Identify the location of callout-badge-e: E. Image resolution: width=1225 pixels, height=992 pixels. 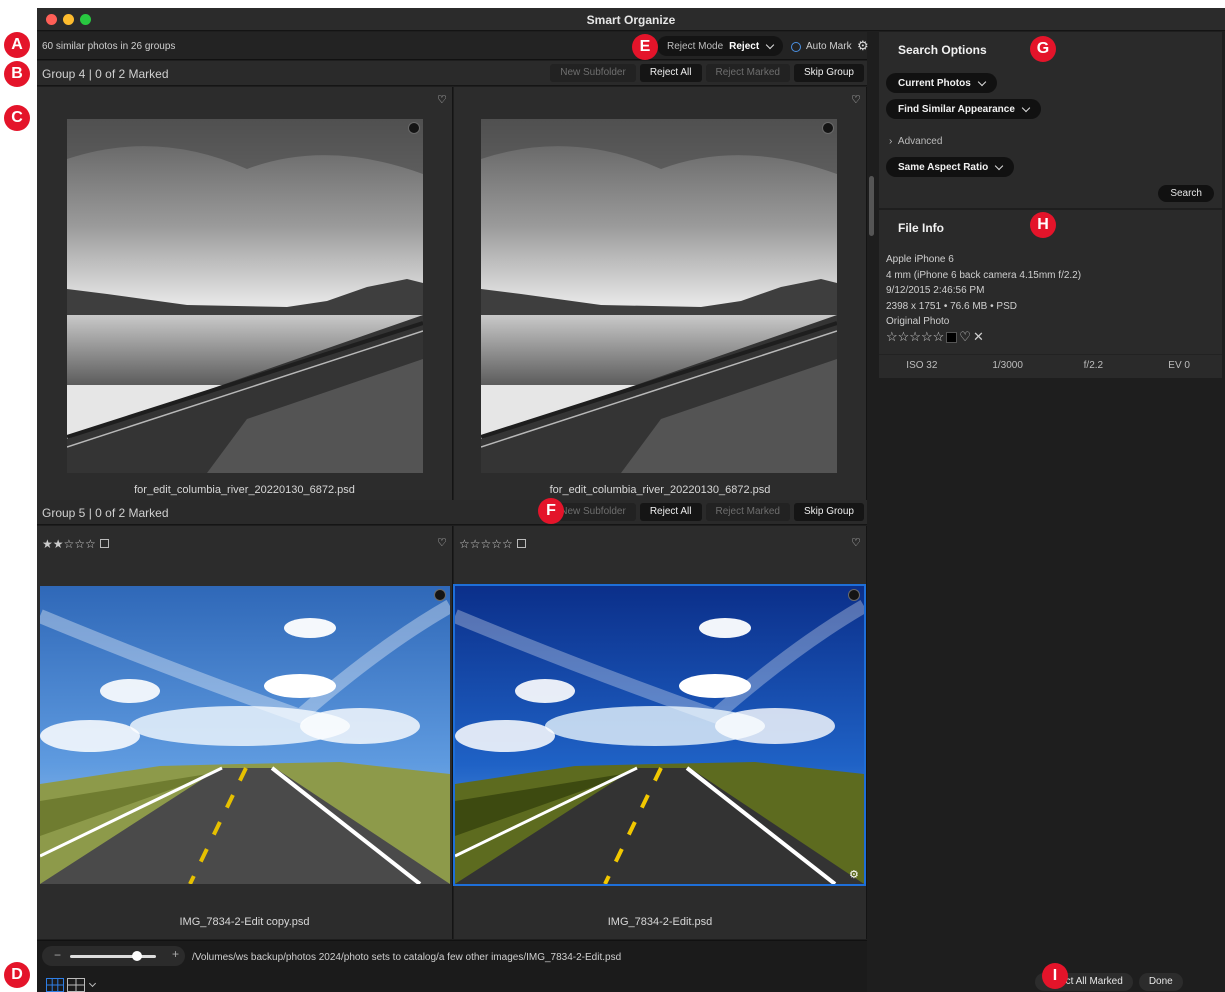
(645, 47).